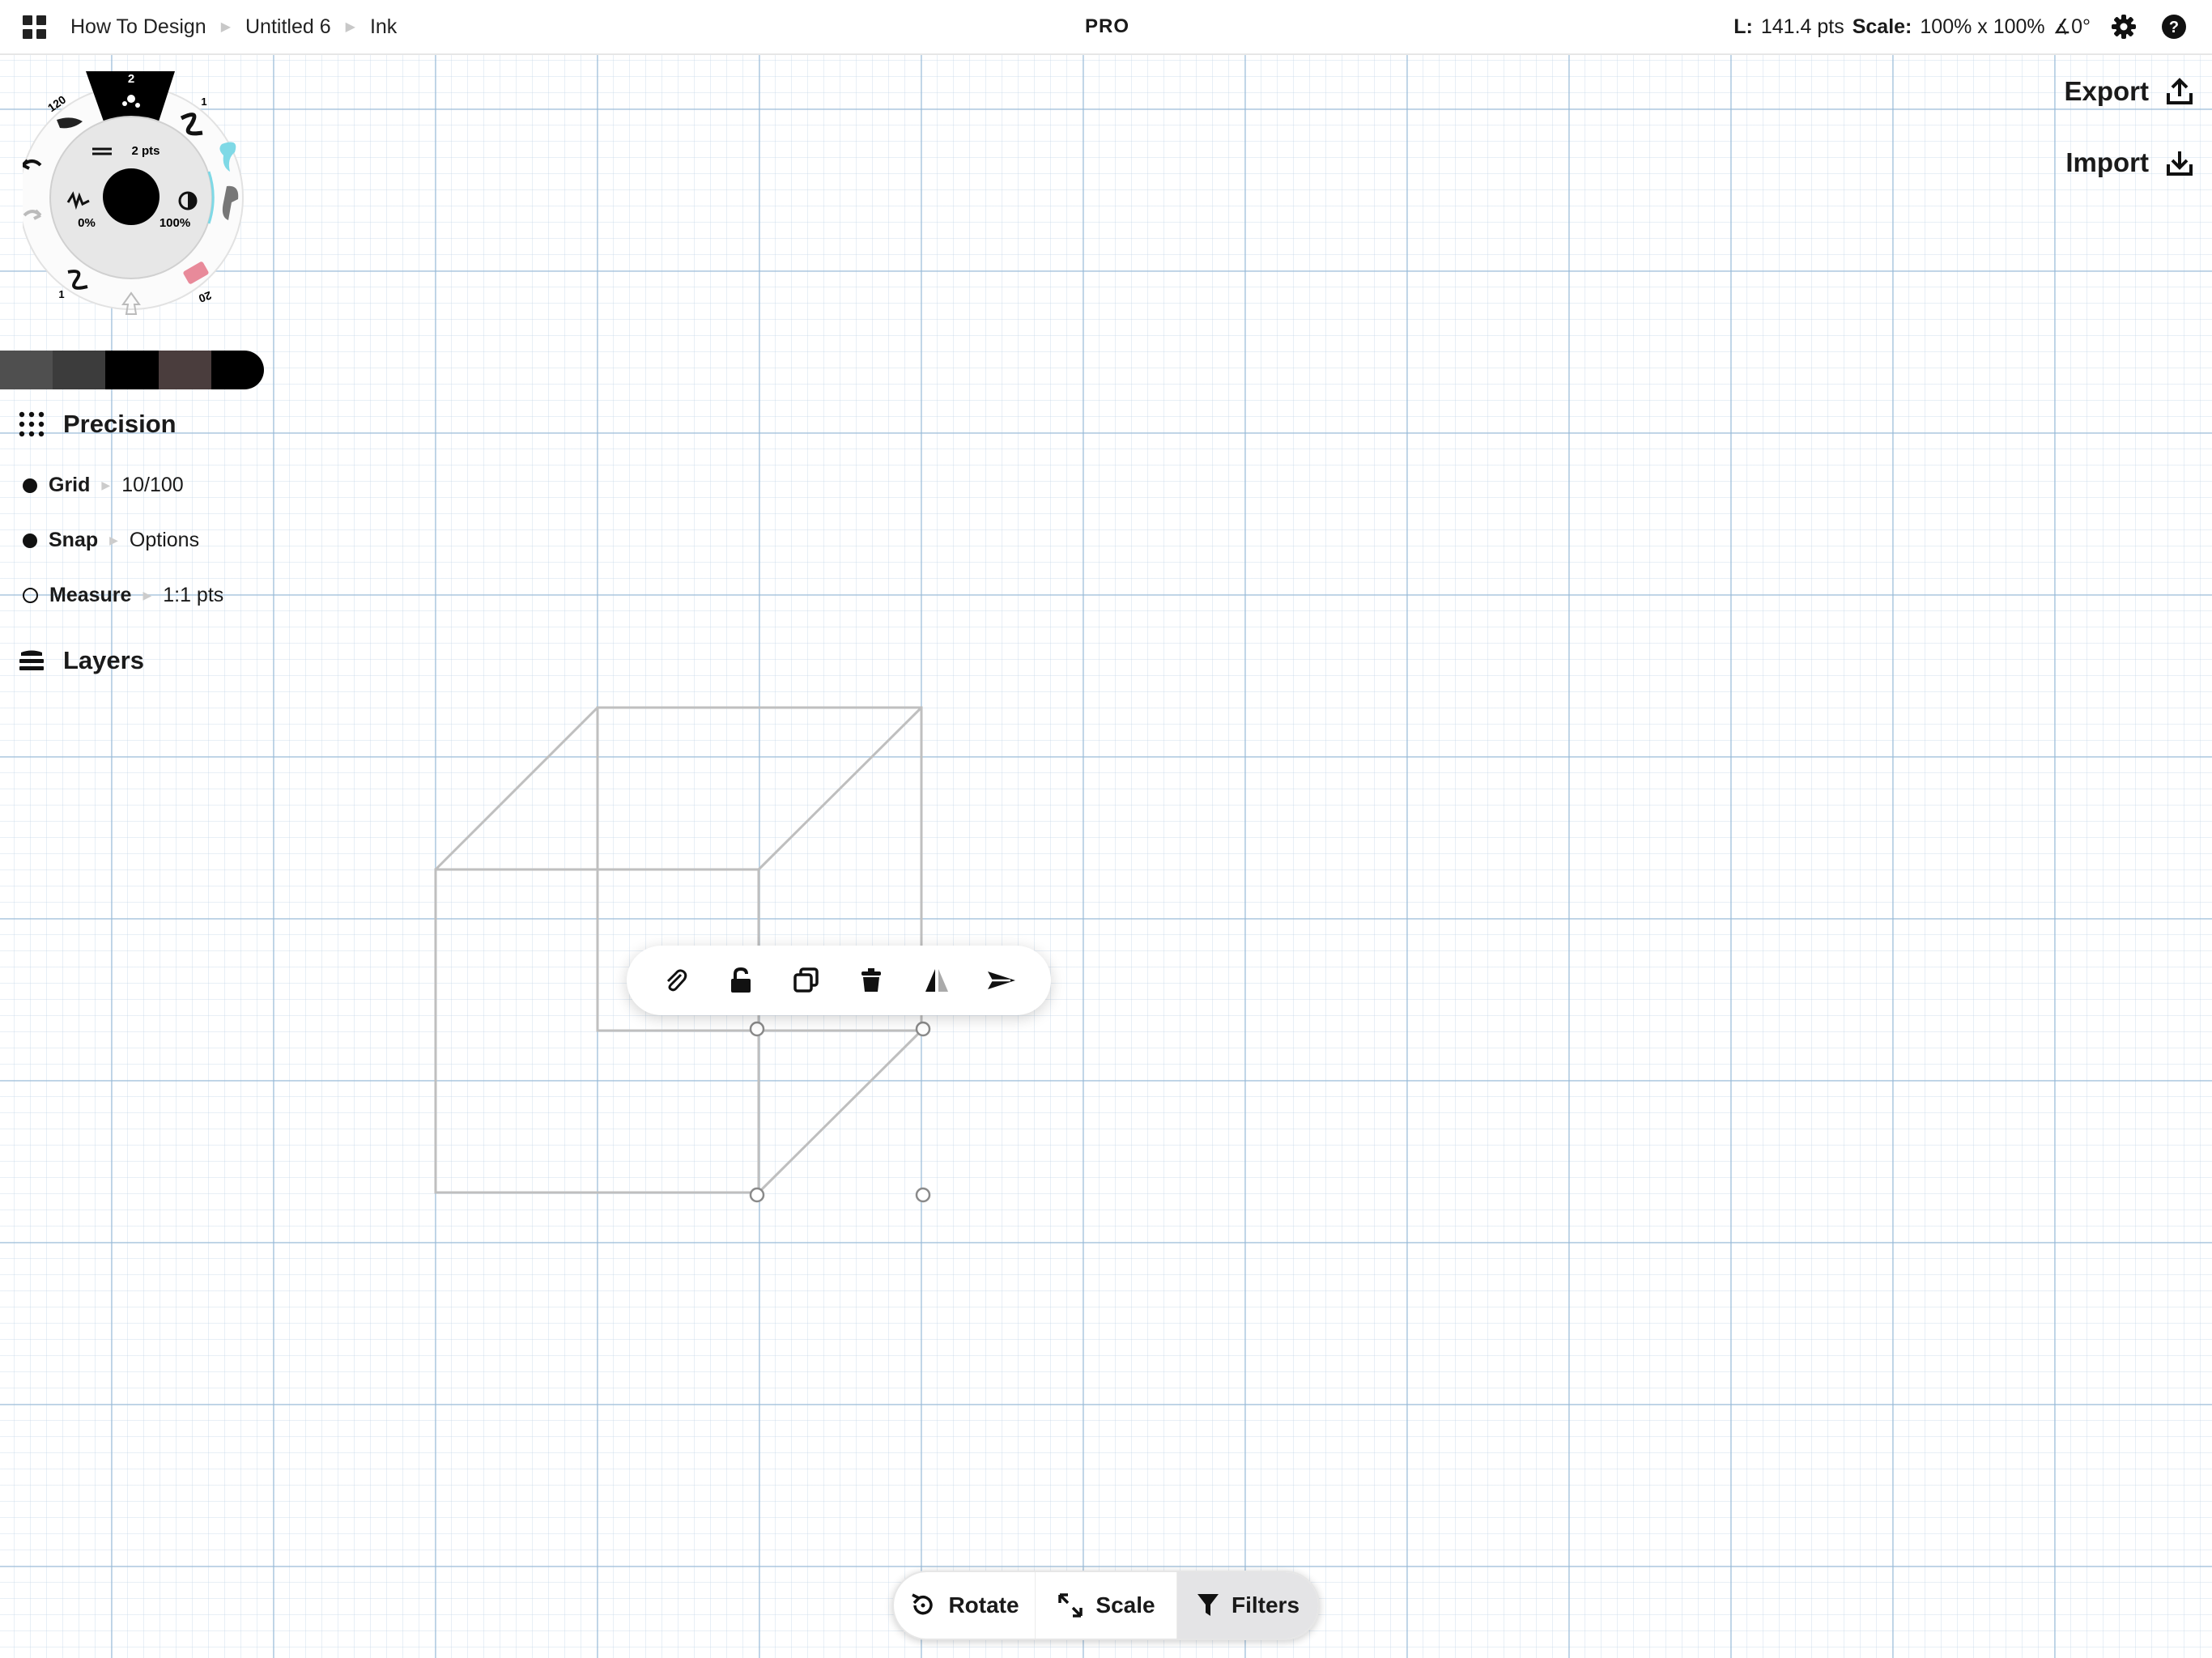  Describe the element at coordinates (2180, 91) in the screenshot. I see `upload-icon` at that location.